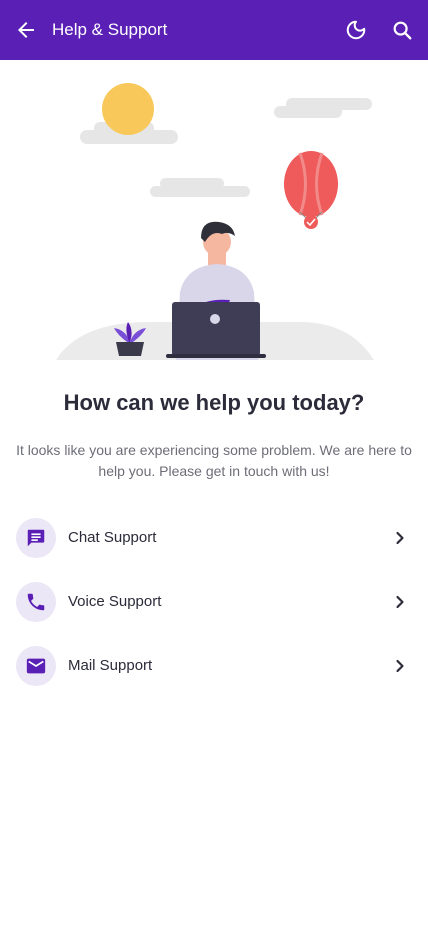 This screenshot has width=428, height=926. I want to click on mail-support-item: Mail Support, so click(214, 674).